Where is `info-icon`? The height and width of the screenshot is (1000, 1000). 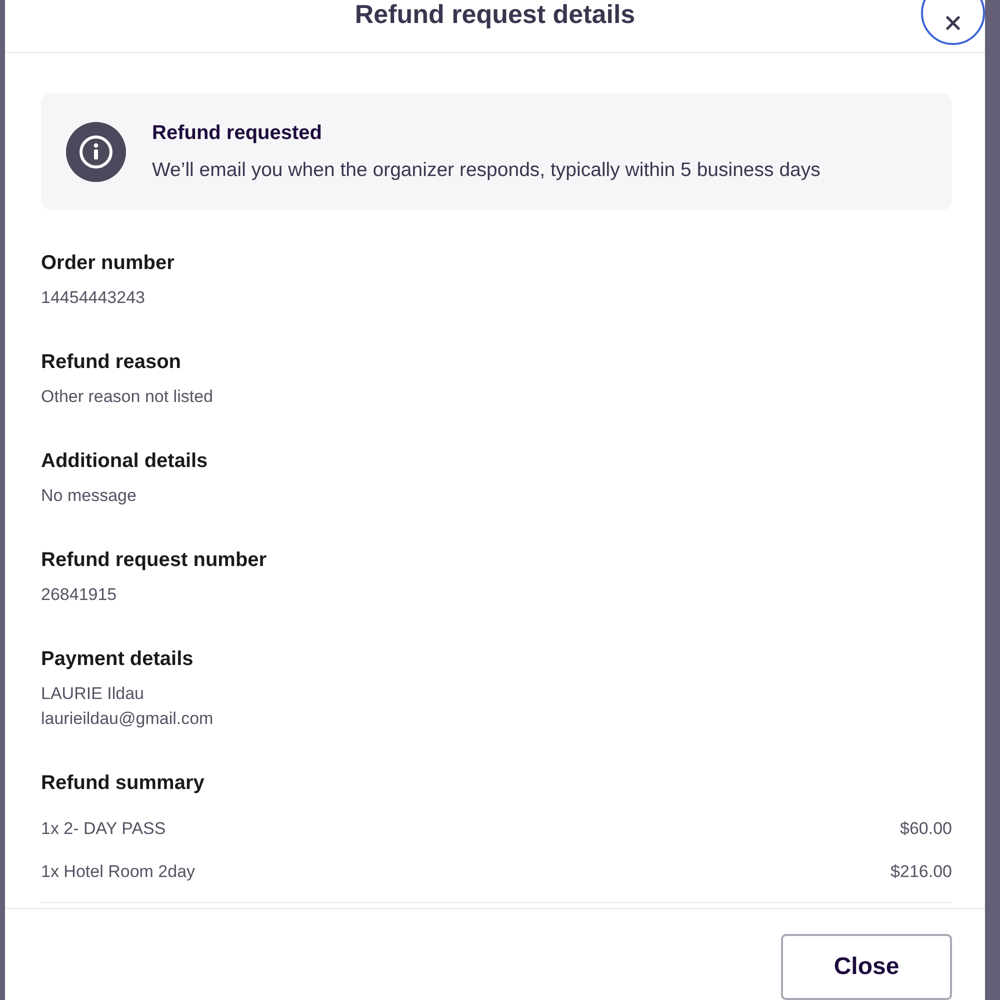
info-icon is located at coordinates (96, 152).